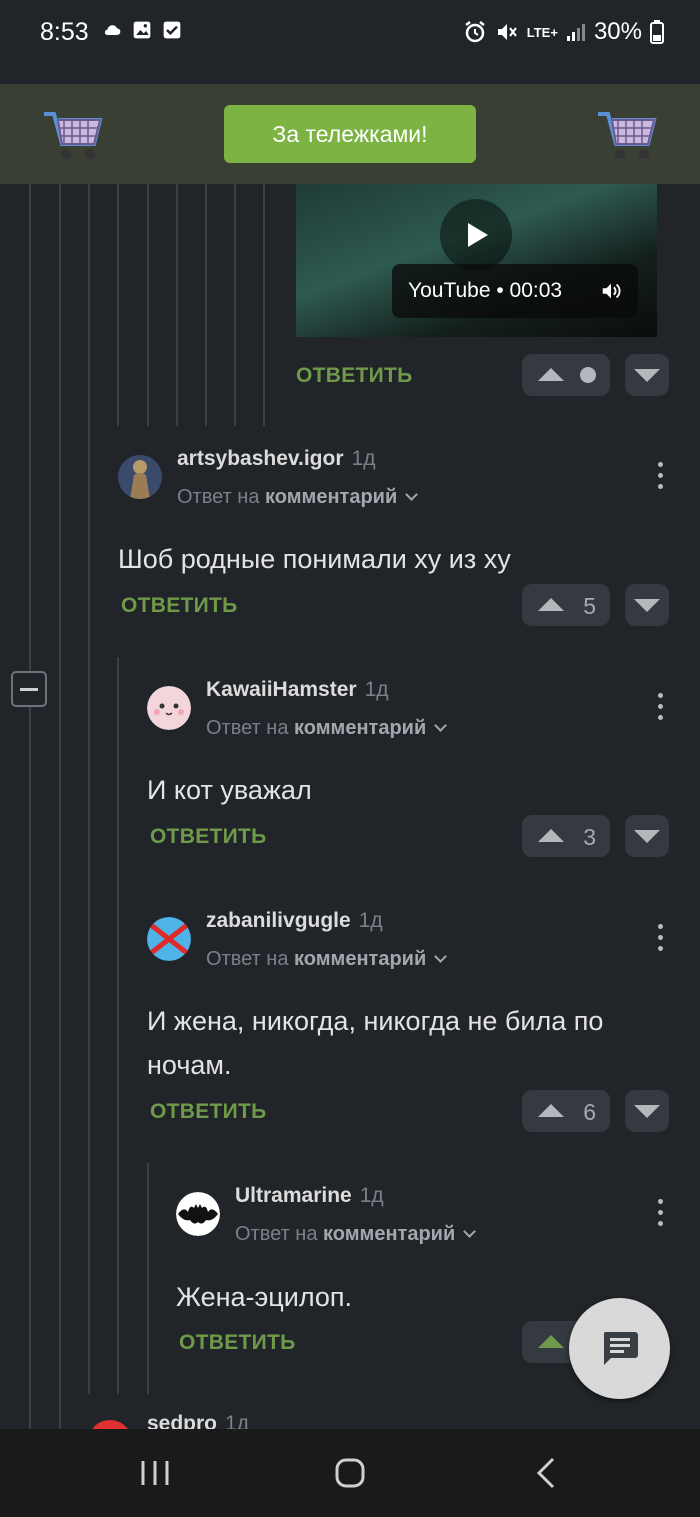  I want to click on video-info-label: YouTube • 00:03, so click(515, 291).